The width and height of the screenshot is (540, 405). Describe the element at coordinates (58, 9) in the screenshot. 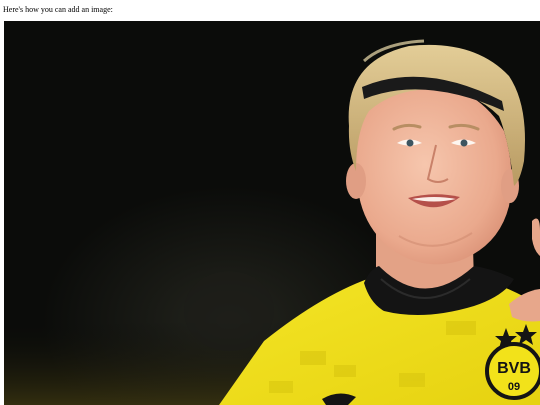

I see `intro-text: Here's how you can add an image:` at that location.